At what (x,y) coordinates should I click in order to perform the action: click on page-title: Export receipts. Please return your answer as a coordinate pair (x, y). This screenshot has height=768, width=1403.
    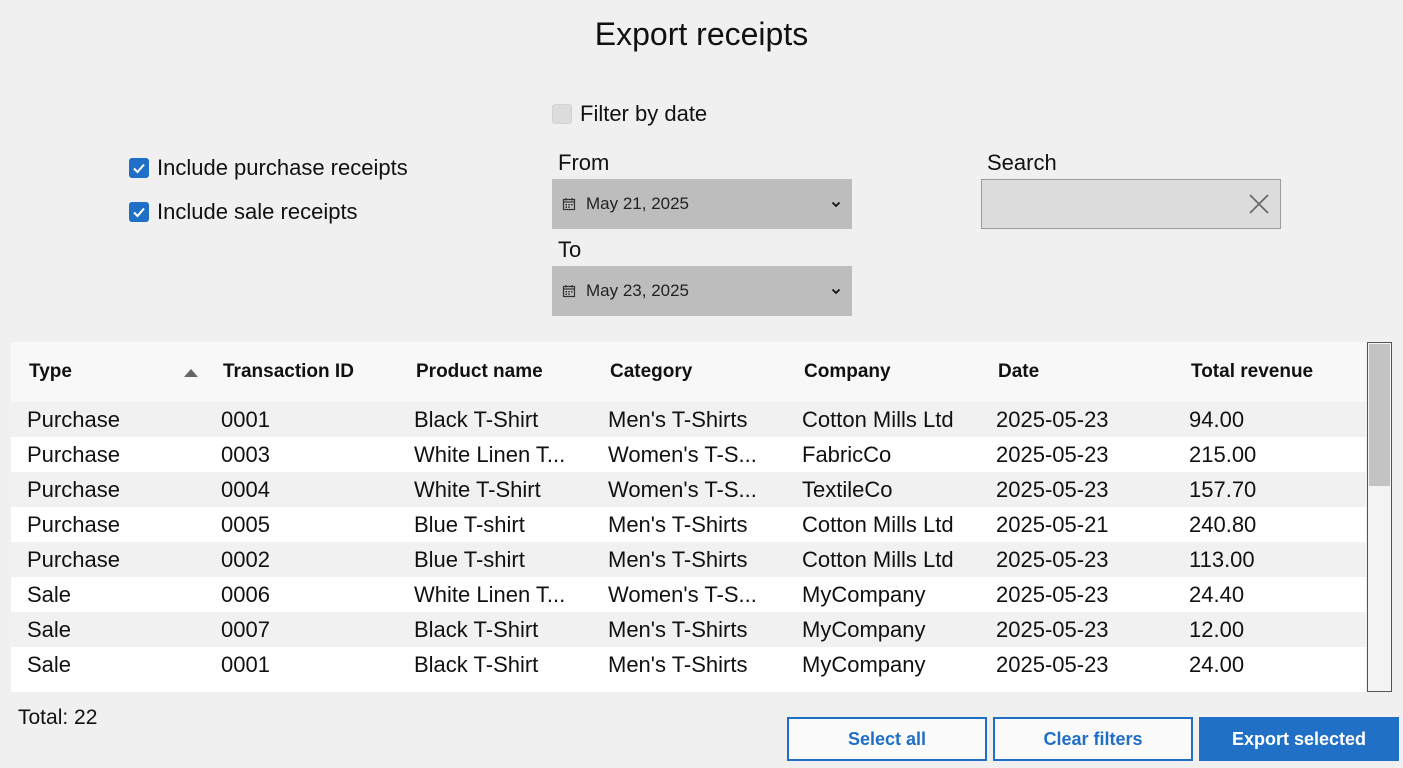
    Looking at the image, I should click on (701, 34).